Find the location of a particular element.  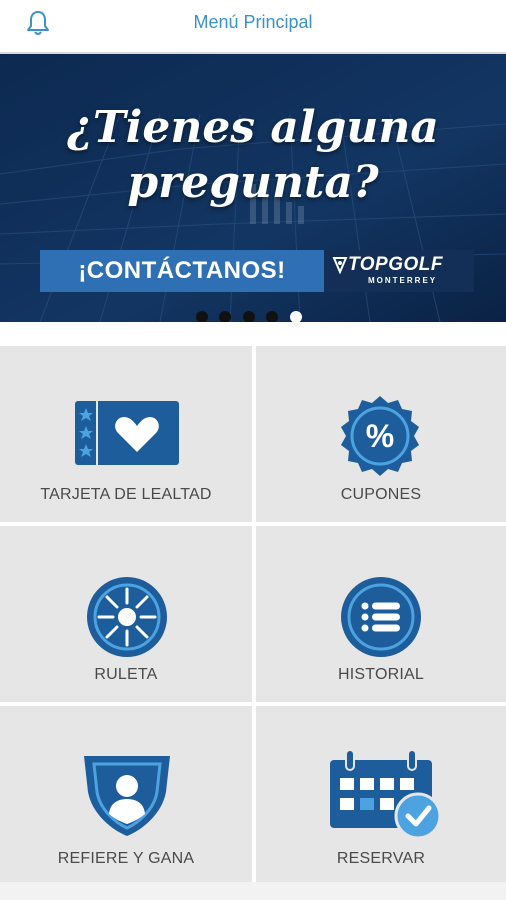

brand-name: TOPGOLF is located at coordinates (395, 264).